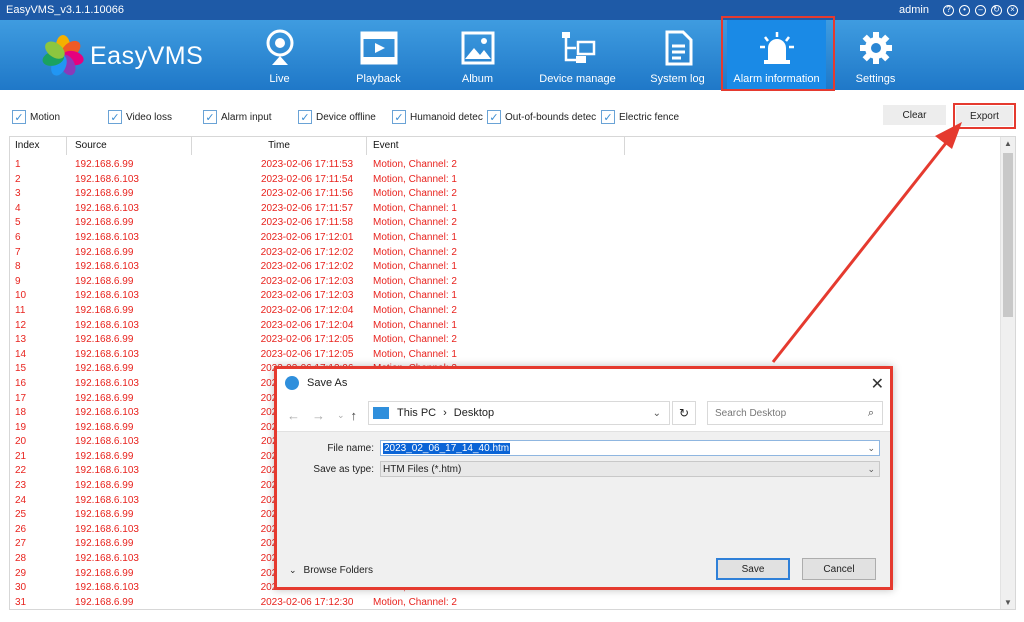 This screenshot has width=1024, height=622. What do you see at coordinates (1008, 143) in the screenshot?
I see `scroll-up-icon: ▲` at bounding box center [1008, 143].